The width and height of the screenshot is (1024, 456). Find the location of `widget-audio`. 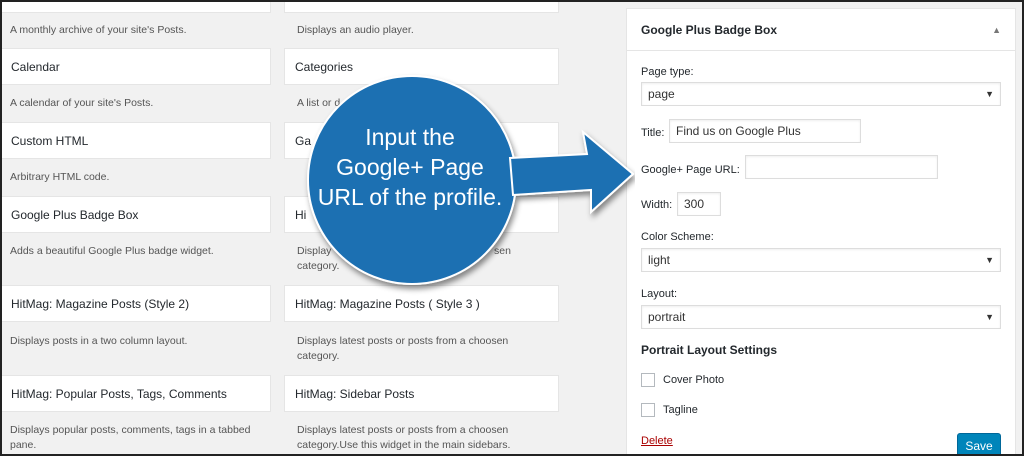

widget-audio is located at coordinates (421, 6).